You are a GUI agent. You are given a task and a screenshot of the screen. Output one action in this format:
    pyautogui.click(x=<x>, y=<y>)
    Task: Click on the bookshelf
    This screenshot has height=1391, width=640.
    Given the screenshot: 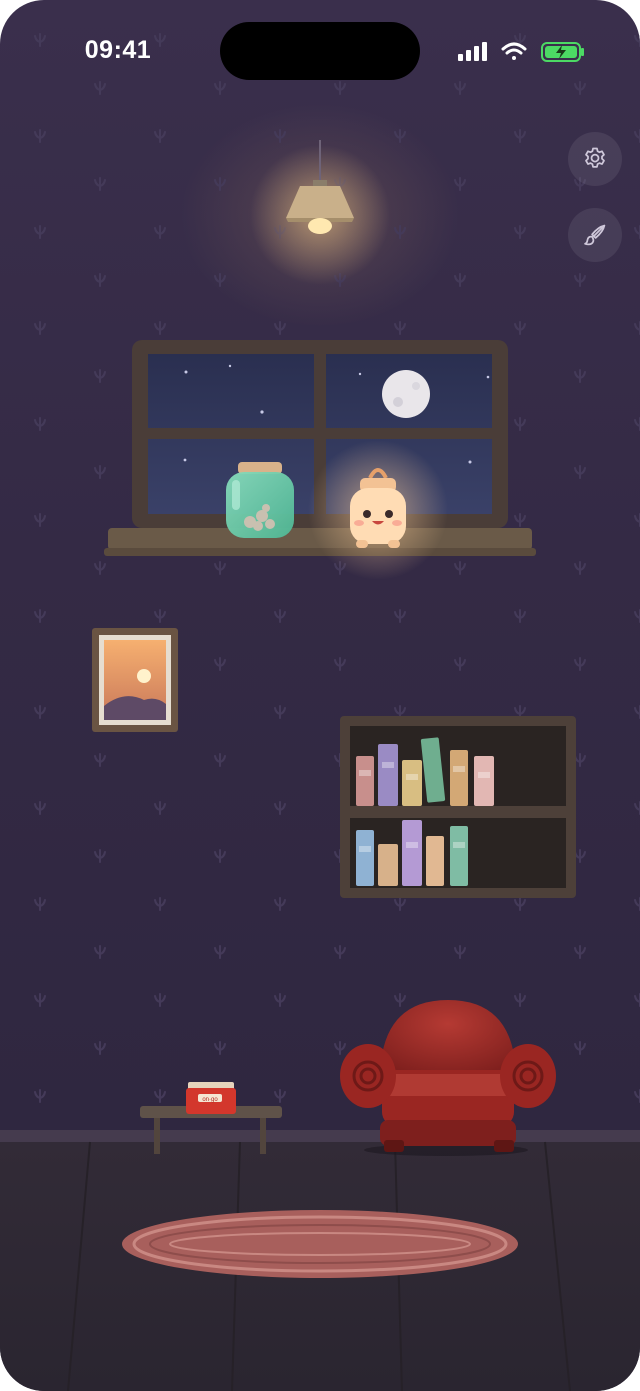 What is the action you would take?
    pyautogui.click(x=458, y=807)
    